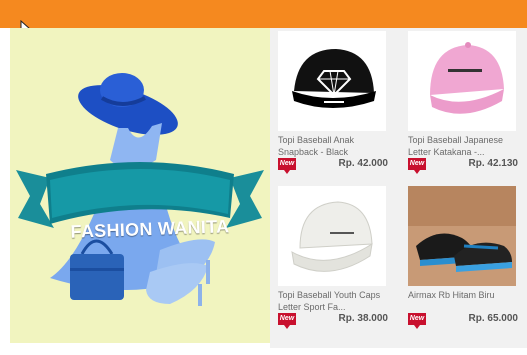 Image resolution: width=527 pixels, height=355 pixels. I want to click on pink-cap-image, so click(462, 81).